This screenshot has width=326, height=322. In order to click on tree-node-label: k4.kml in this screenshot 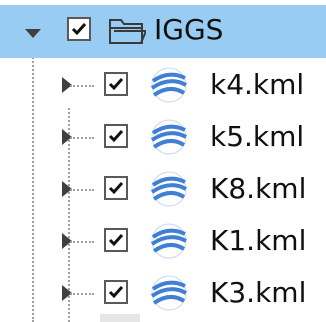, I will do `click(257, 84)`.